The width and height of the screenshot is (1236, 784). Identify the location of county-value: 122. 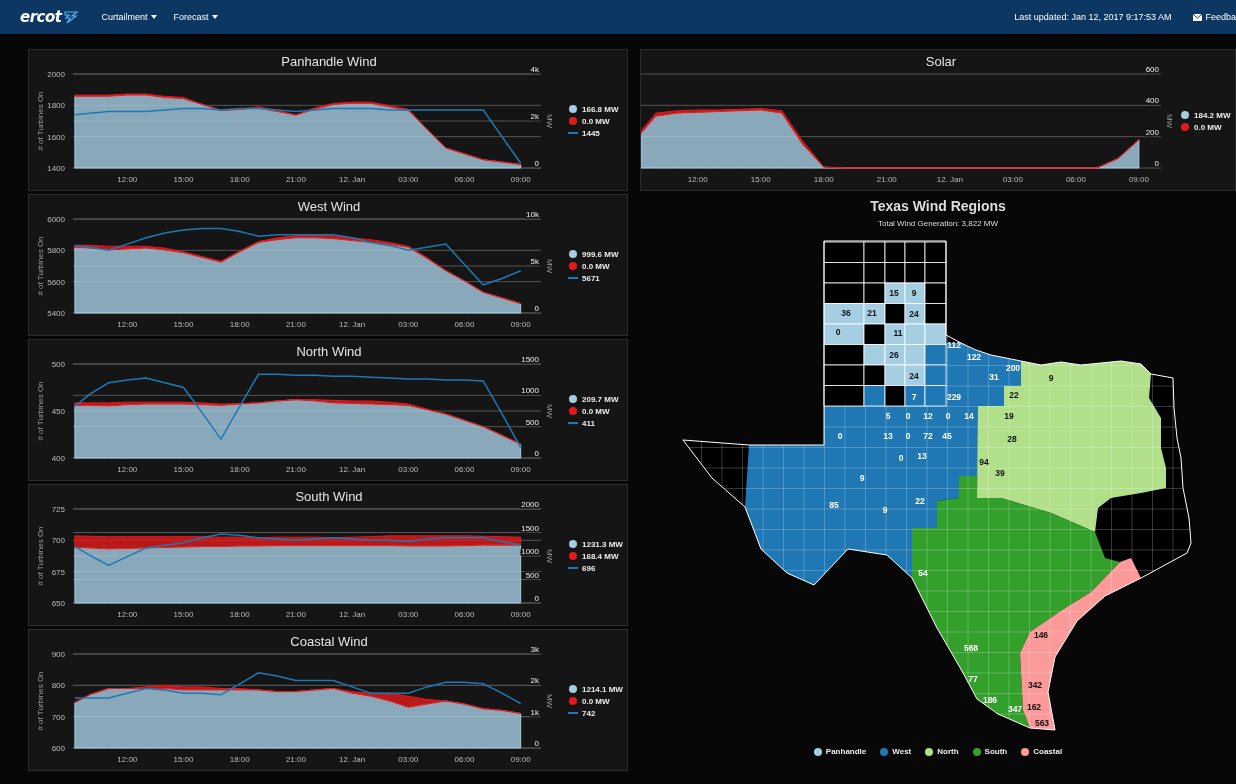
(973, 357).